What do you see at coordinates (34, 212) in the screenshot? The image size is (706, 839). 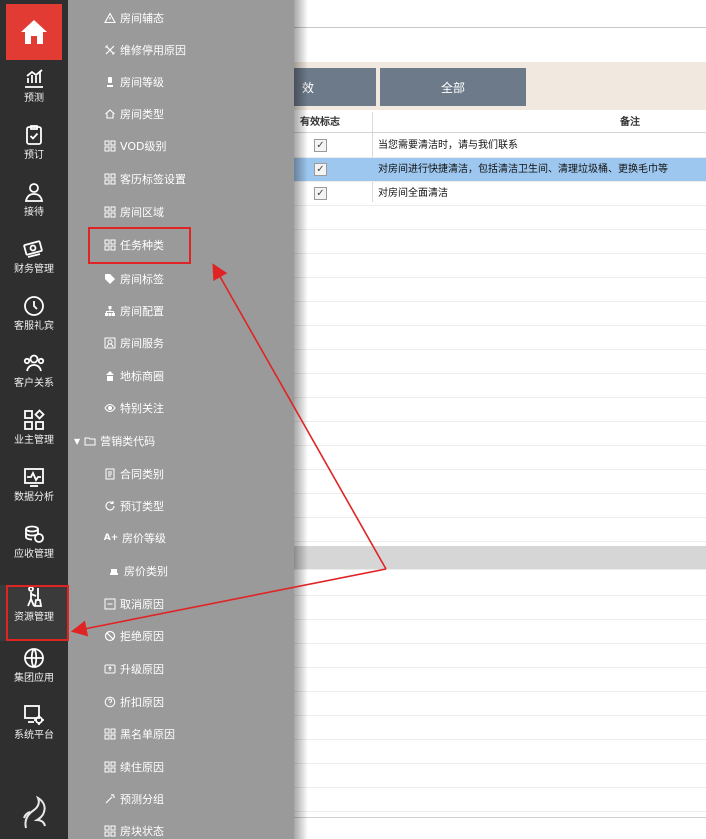 I see `rail-item-label: 接待` at bounding box center [34, 212].